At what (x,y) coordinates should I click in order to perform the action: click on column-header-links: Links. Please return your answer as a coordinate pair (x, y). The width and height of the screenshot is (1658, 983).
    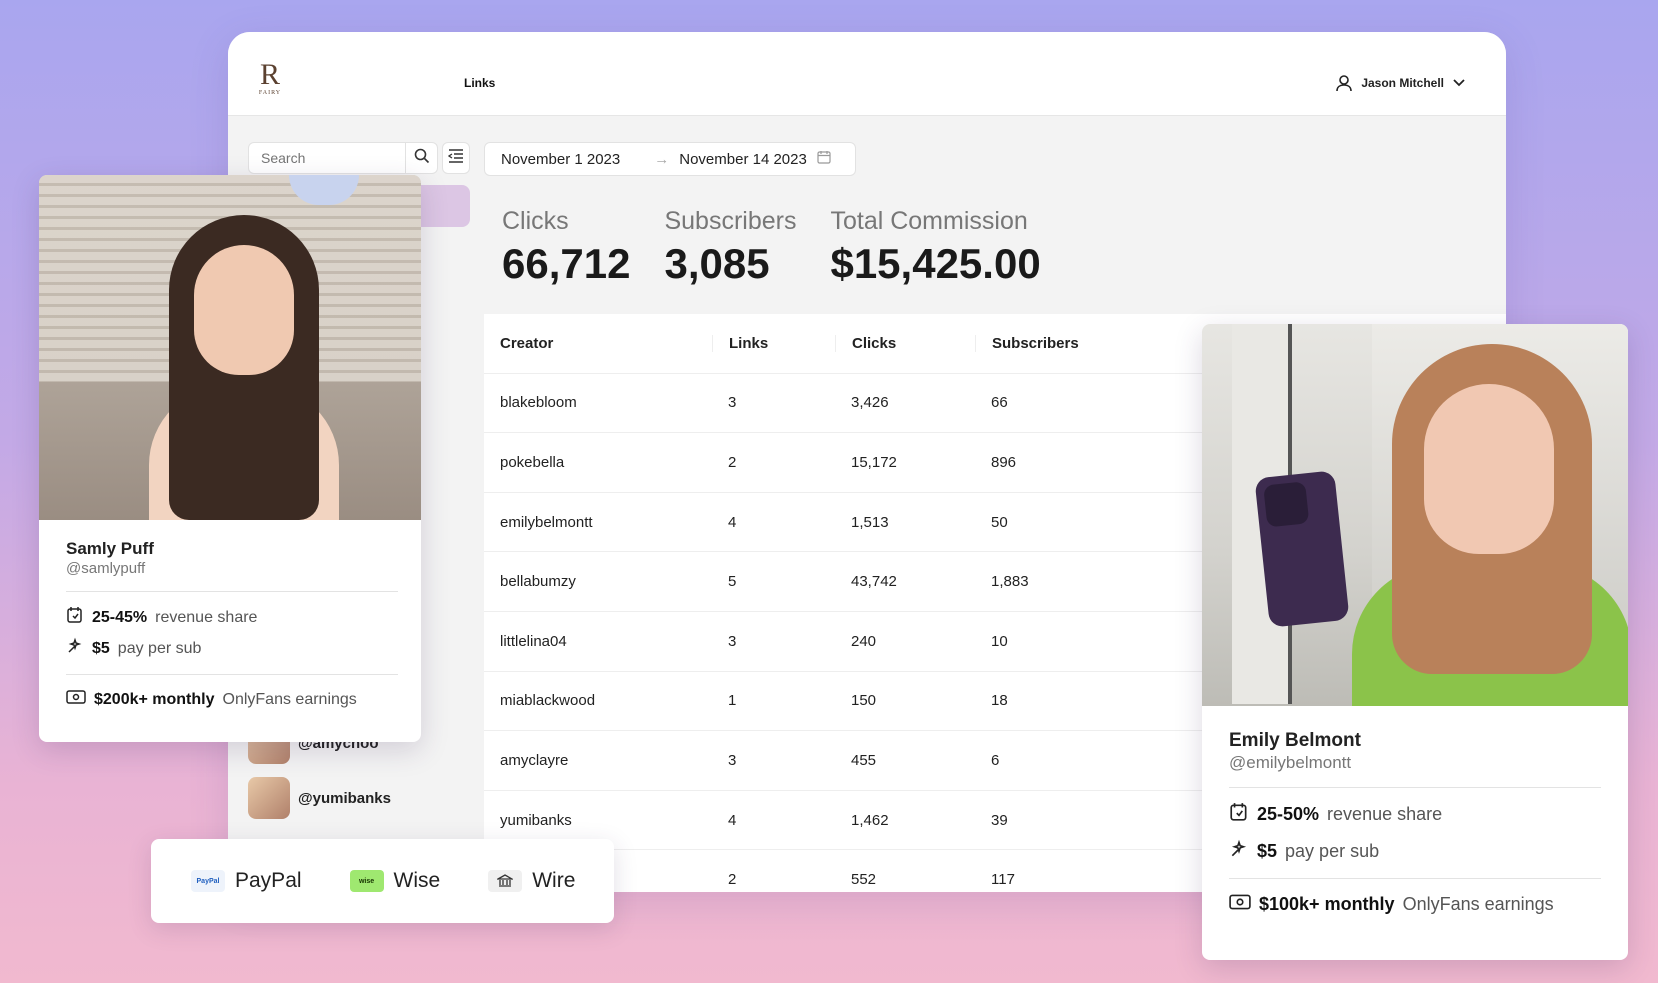
    Looking at the image, I should click on (773, 343).